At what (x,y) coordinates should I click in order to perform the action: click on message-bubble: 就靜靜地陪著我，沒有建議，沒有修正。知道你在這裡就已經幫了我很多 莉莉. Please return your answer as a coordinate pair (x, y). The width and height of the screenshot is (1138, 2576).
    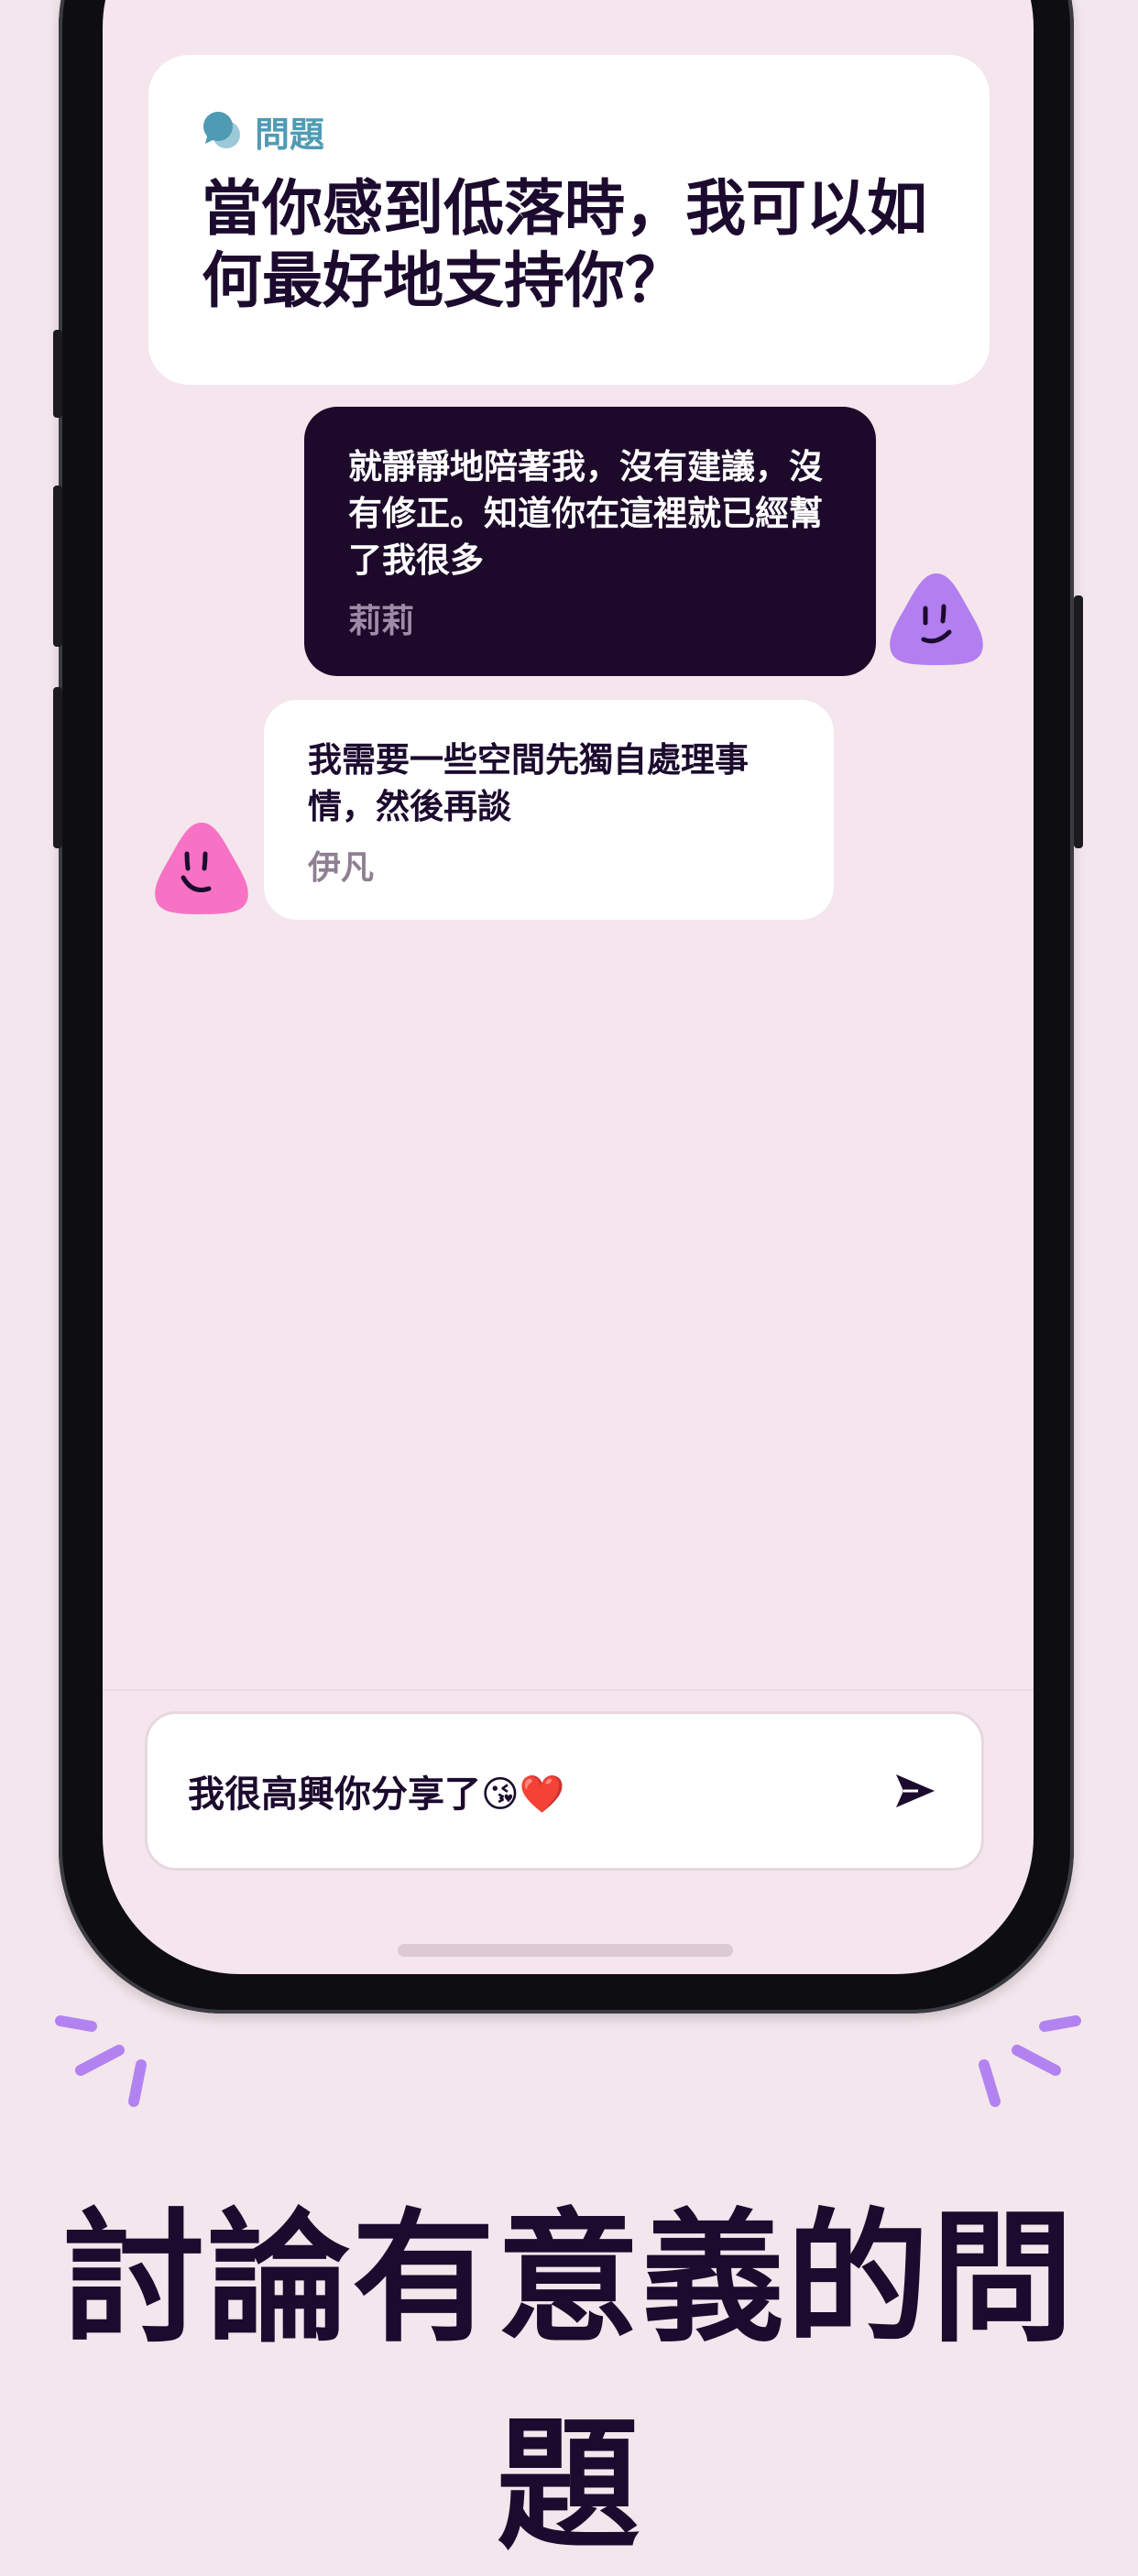
    Looking at the image, I should click on (590, 542).